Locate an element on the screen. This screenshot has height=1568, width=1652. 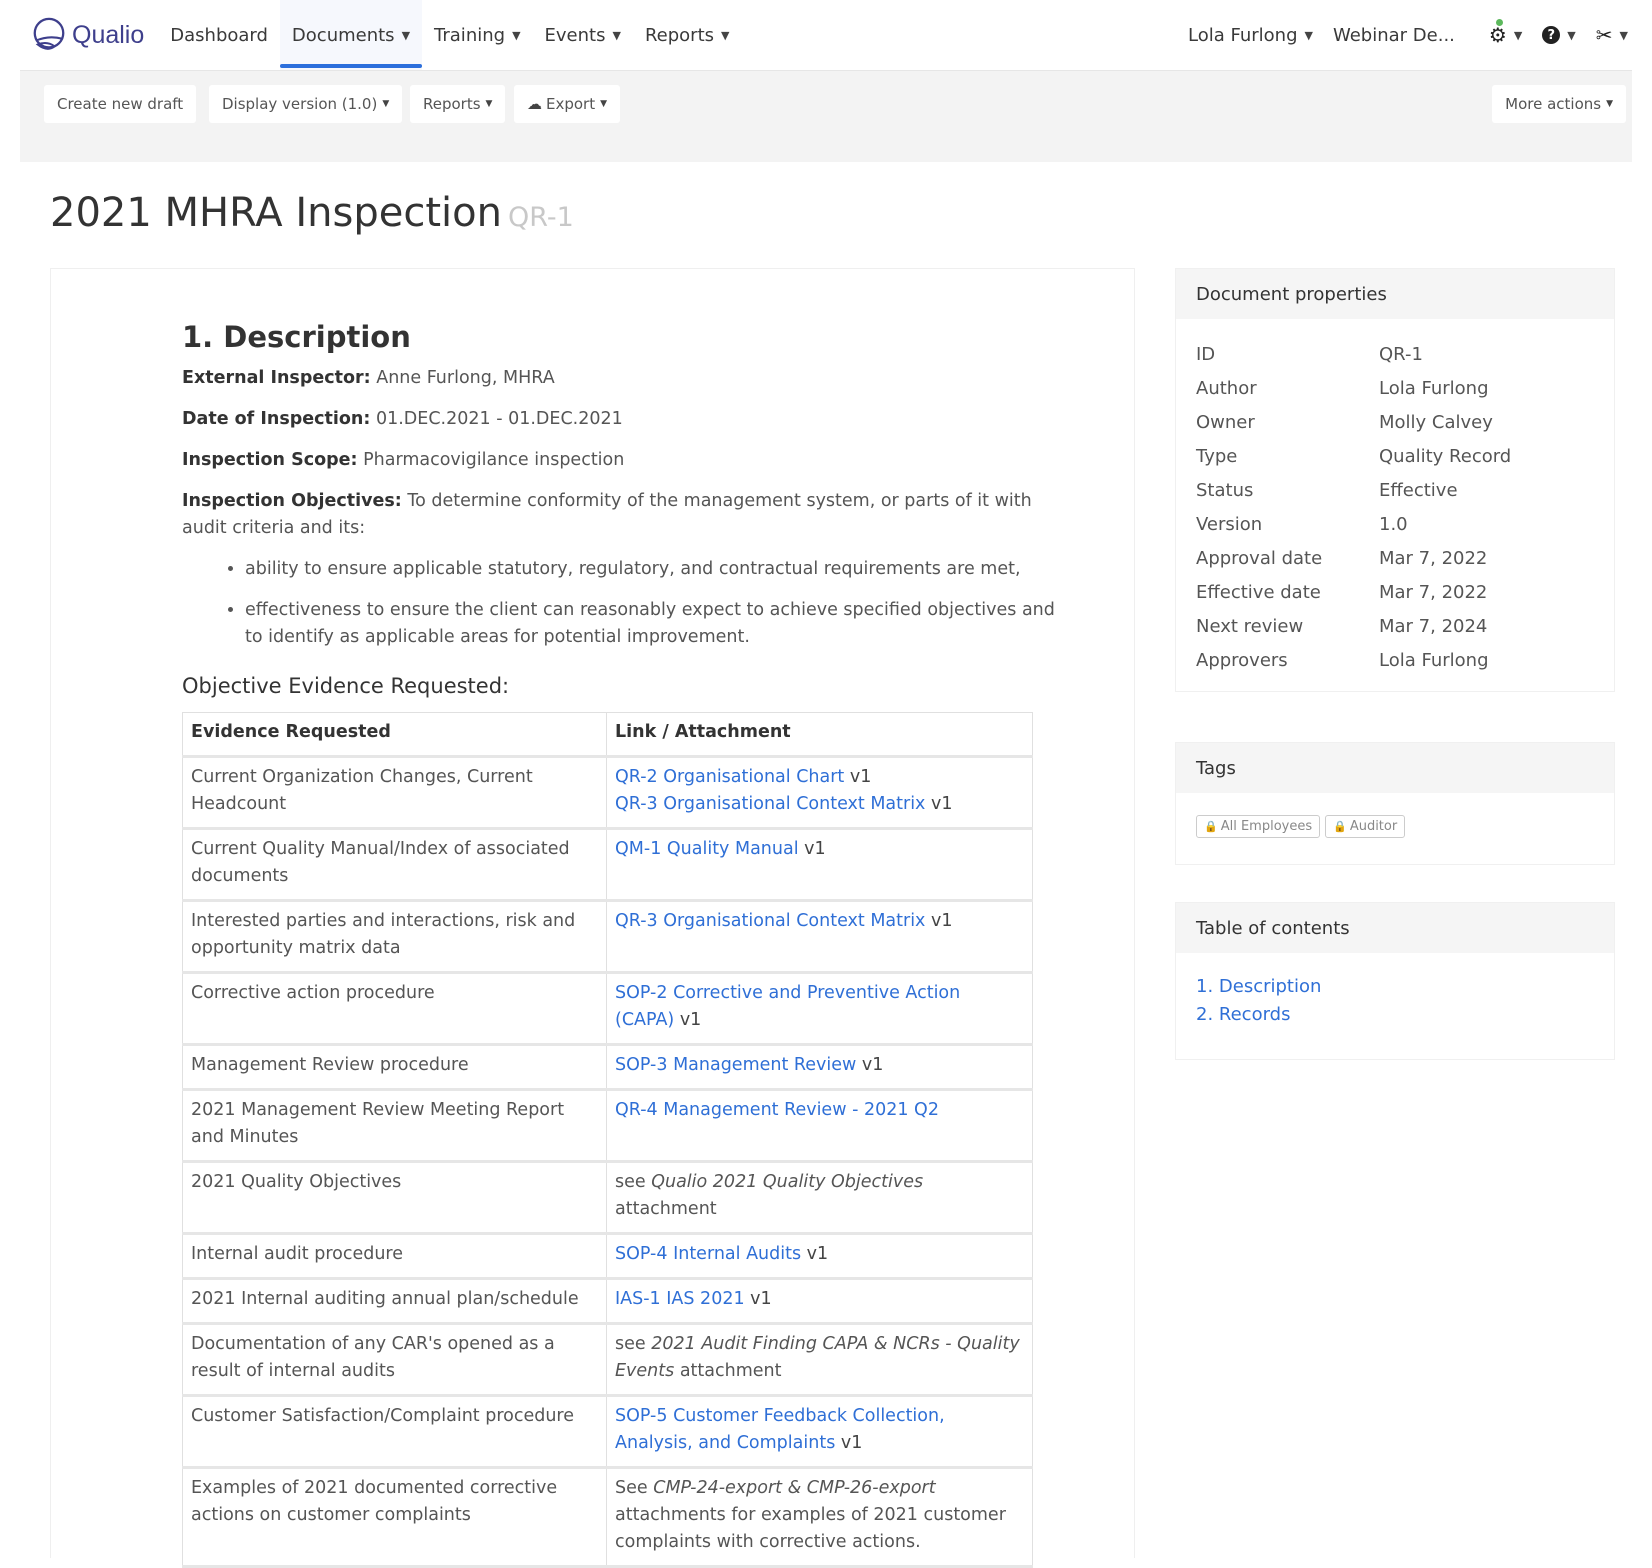
toc-link: 1. Description is located at coordinates (1395, 987).